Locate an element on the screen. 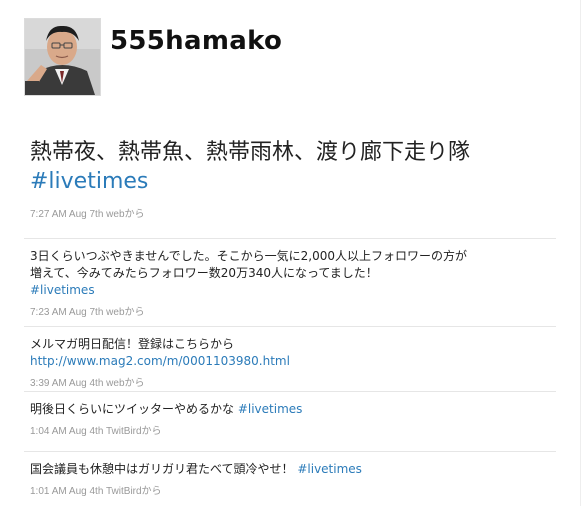 This screenshot has width=586, height=506. tweet-body: メルマガ明日配信！登録はこちらから is located at coordinates (132, 344).